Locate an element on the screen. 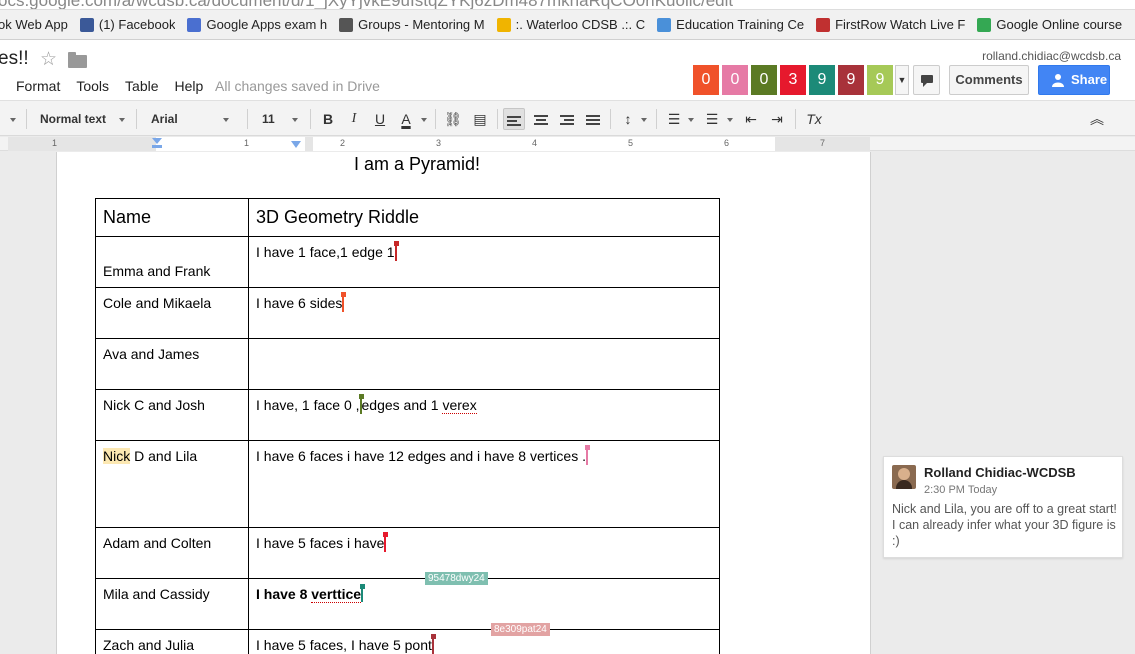  name-cell: Emma and Frank is located at coordinates (172, 262).